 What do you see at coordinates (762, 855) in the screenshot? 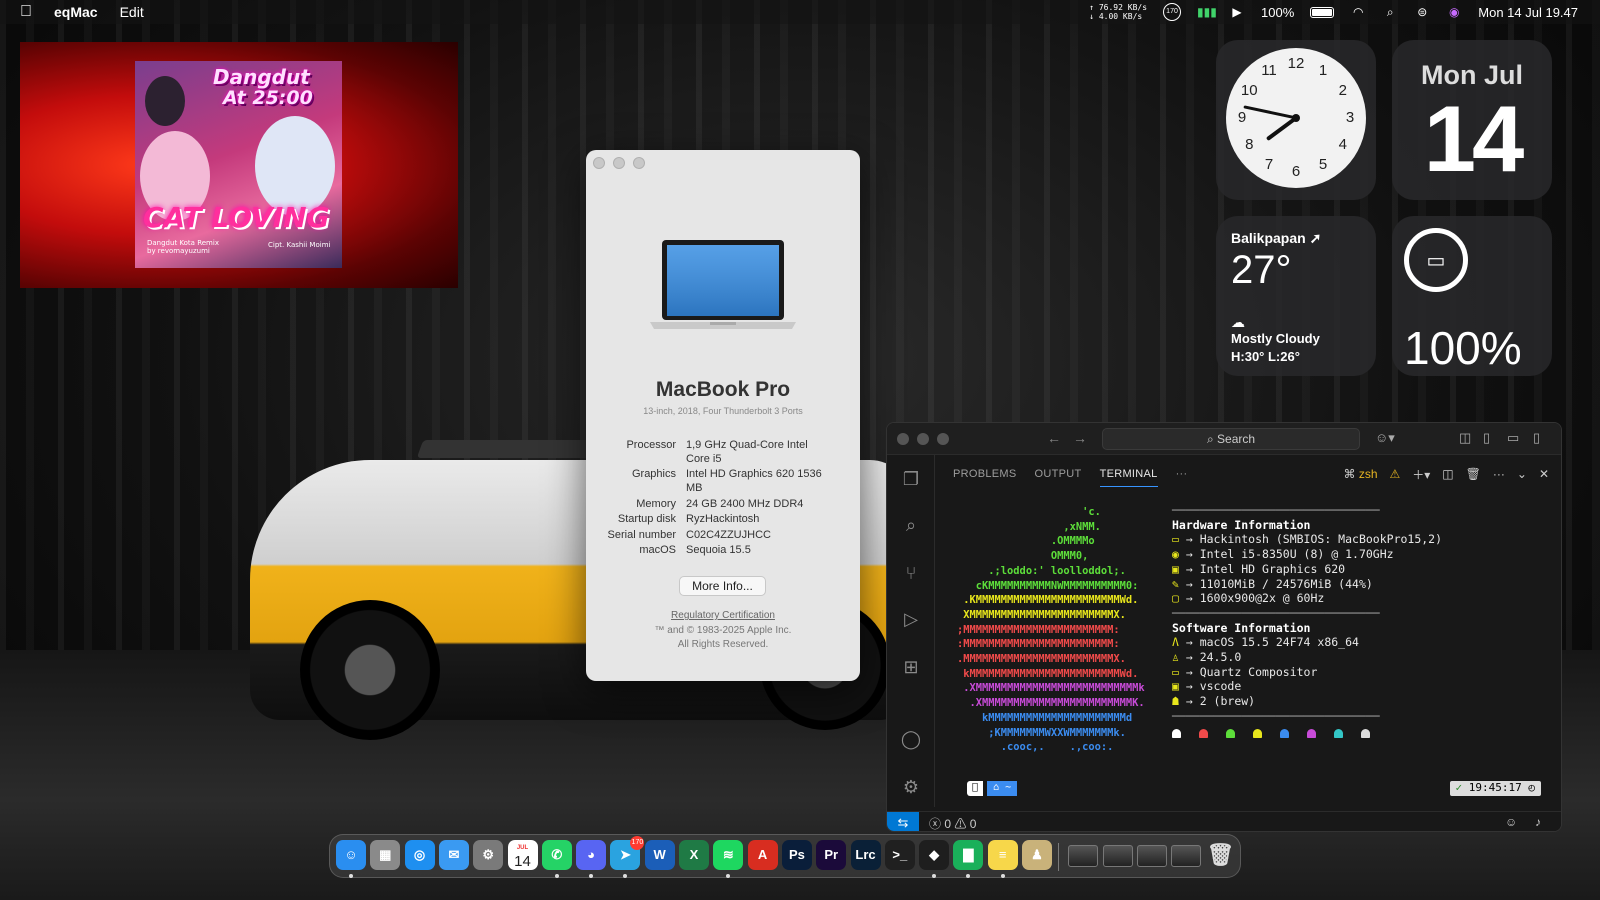
I see `dock-acrobat-icon: A` at bounding box center [762, 855].